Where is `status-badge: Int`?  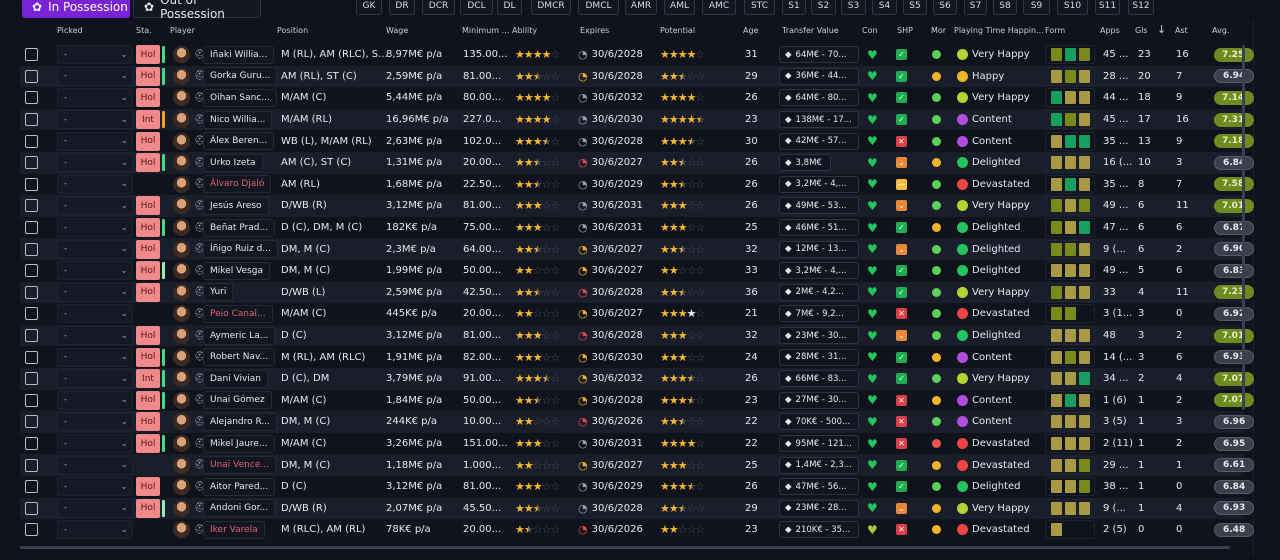
status-badge: Int is located at coordinates (148, 120).